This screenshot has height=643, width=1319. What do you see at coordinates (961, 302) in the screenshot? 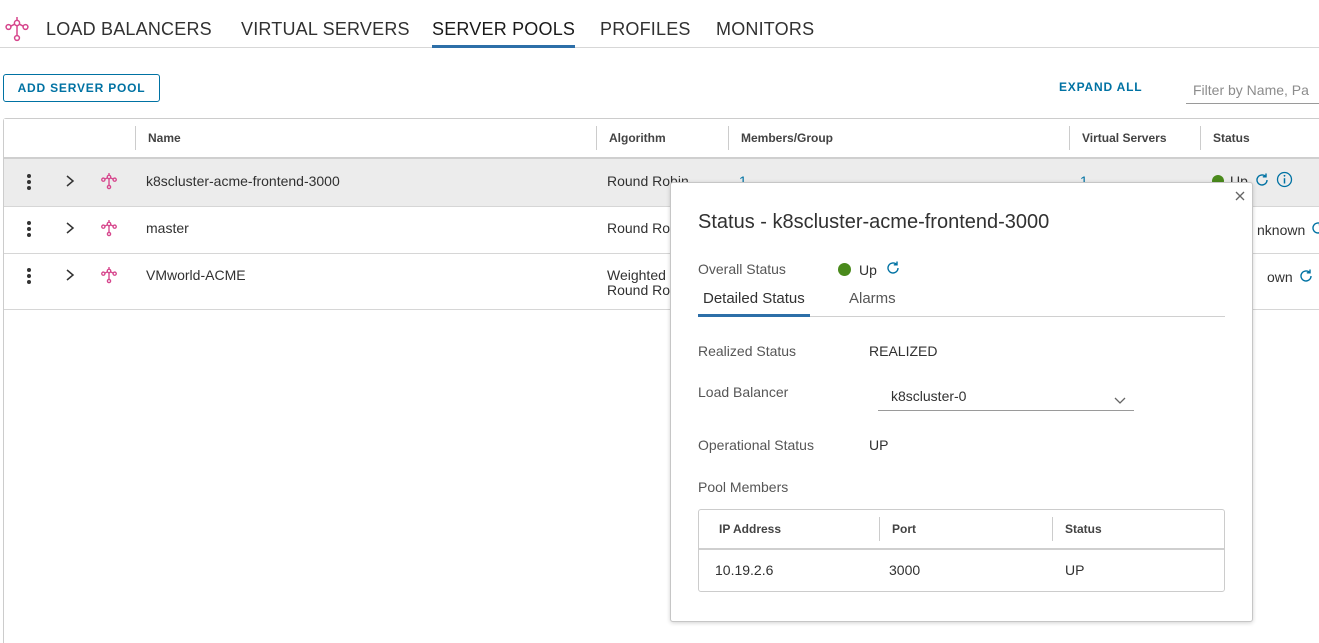
I see `popover-tabs: Detailed Status Alarms` at bounding box center [961, 302].